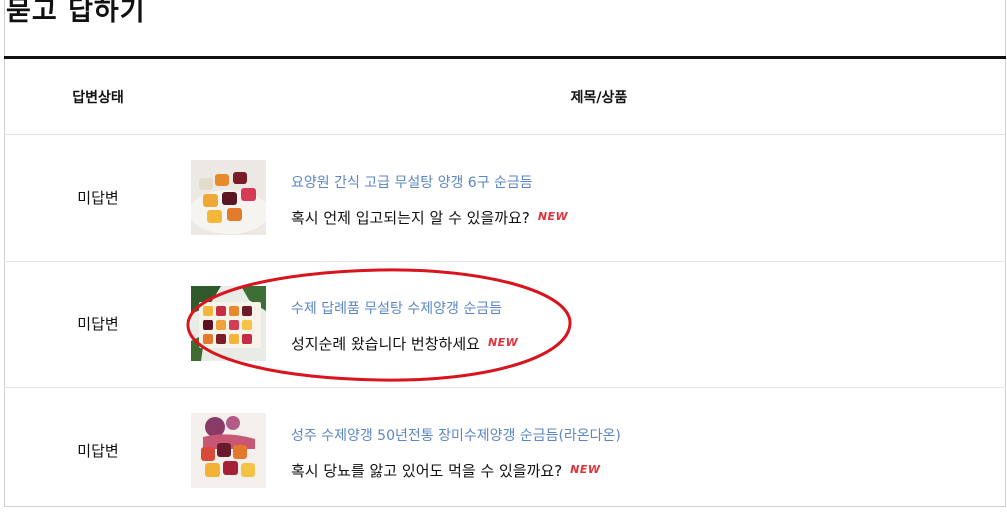 The image size is (1007, 514). Describe the element at coordinates (76, 13) in the screenshot. I see `page-title: 묻고 답하기` at that location.